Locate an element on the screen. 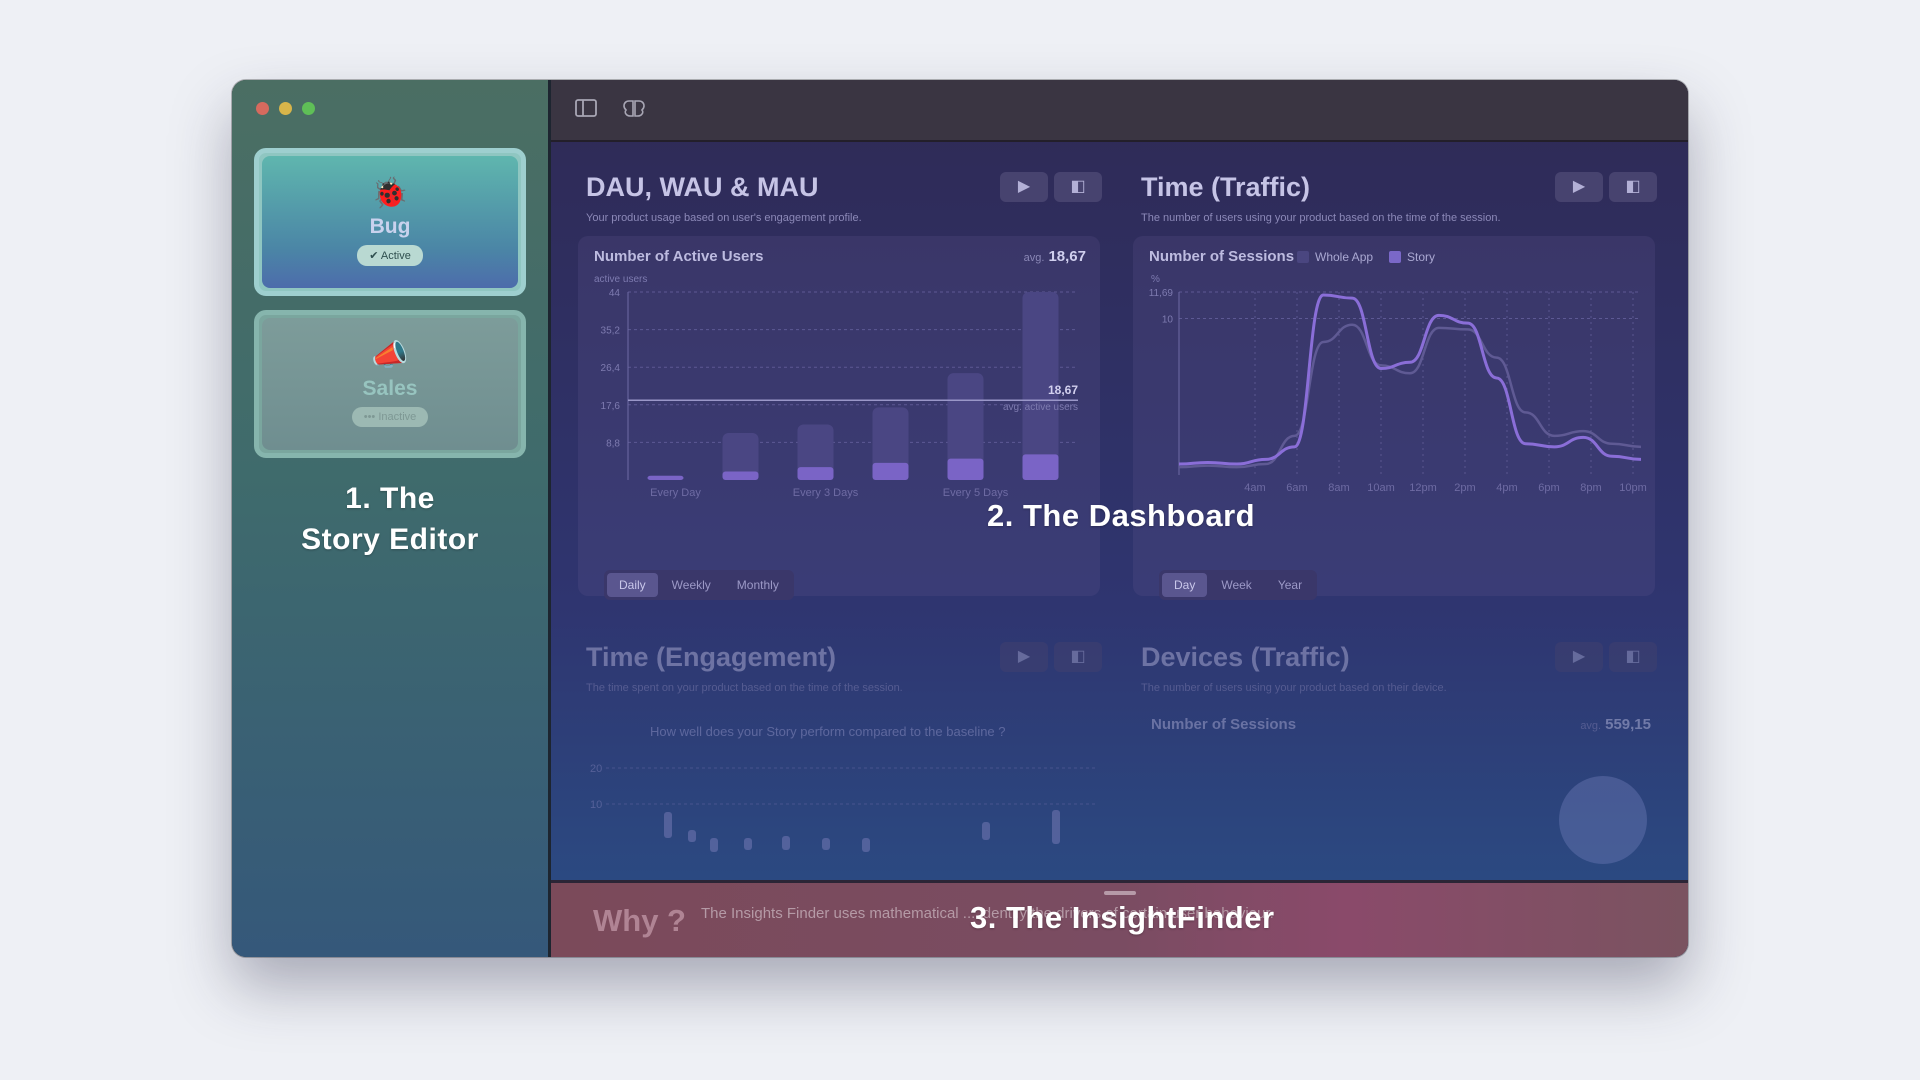 This screenshot has height=1080, width=1920. status-badge-active: ✔ Active is located at coordinates (390, 255).